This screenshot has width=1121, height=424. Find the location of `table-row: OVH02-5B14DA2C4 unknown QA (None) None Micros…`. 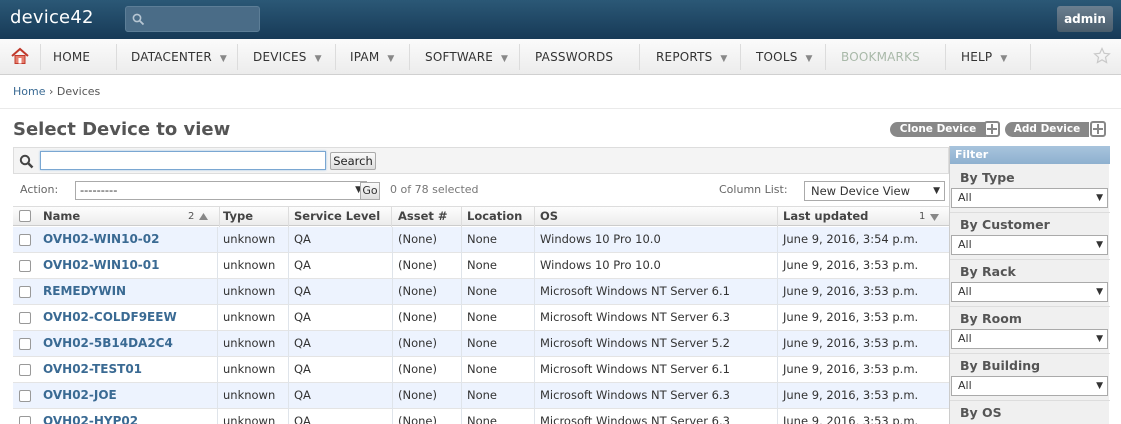

table-row: OVH02-5B14DA2C4 unknown QA (None) None Micros… is located at coordinates (481, 344).